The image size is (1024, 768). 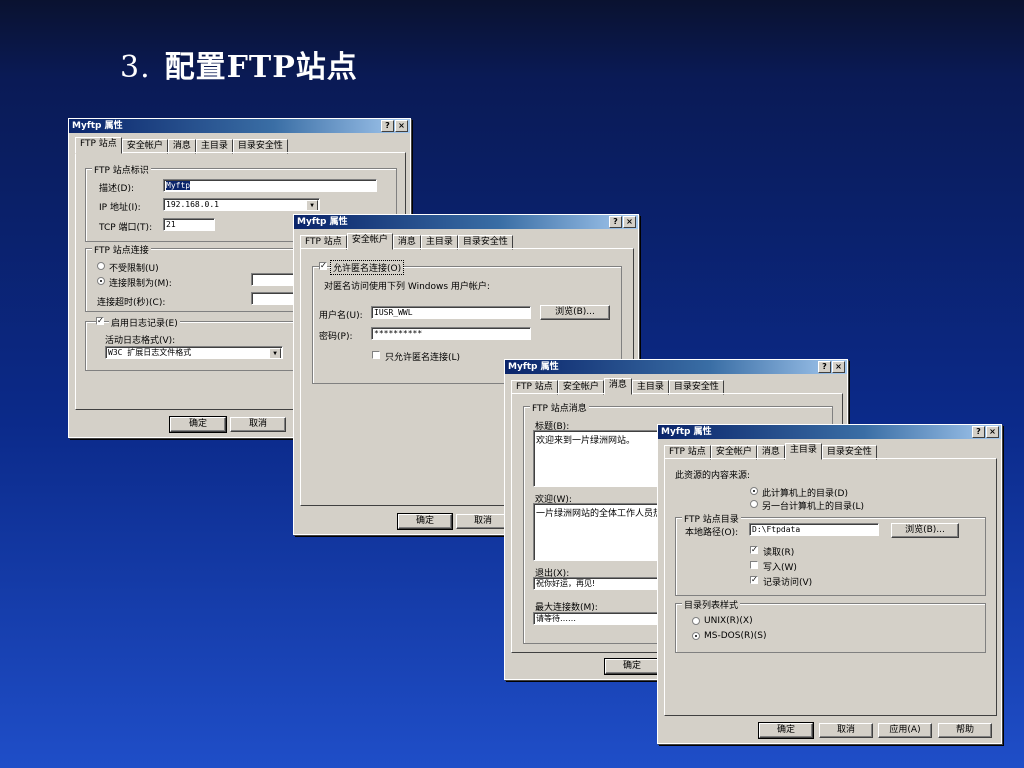 I want to click on msdos-label: MS-DOS(R)(S), so click(x=735, y=636).